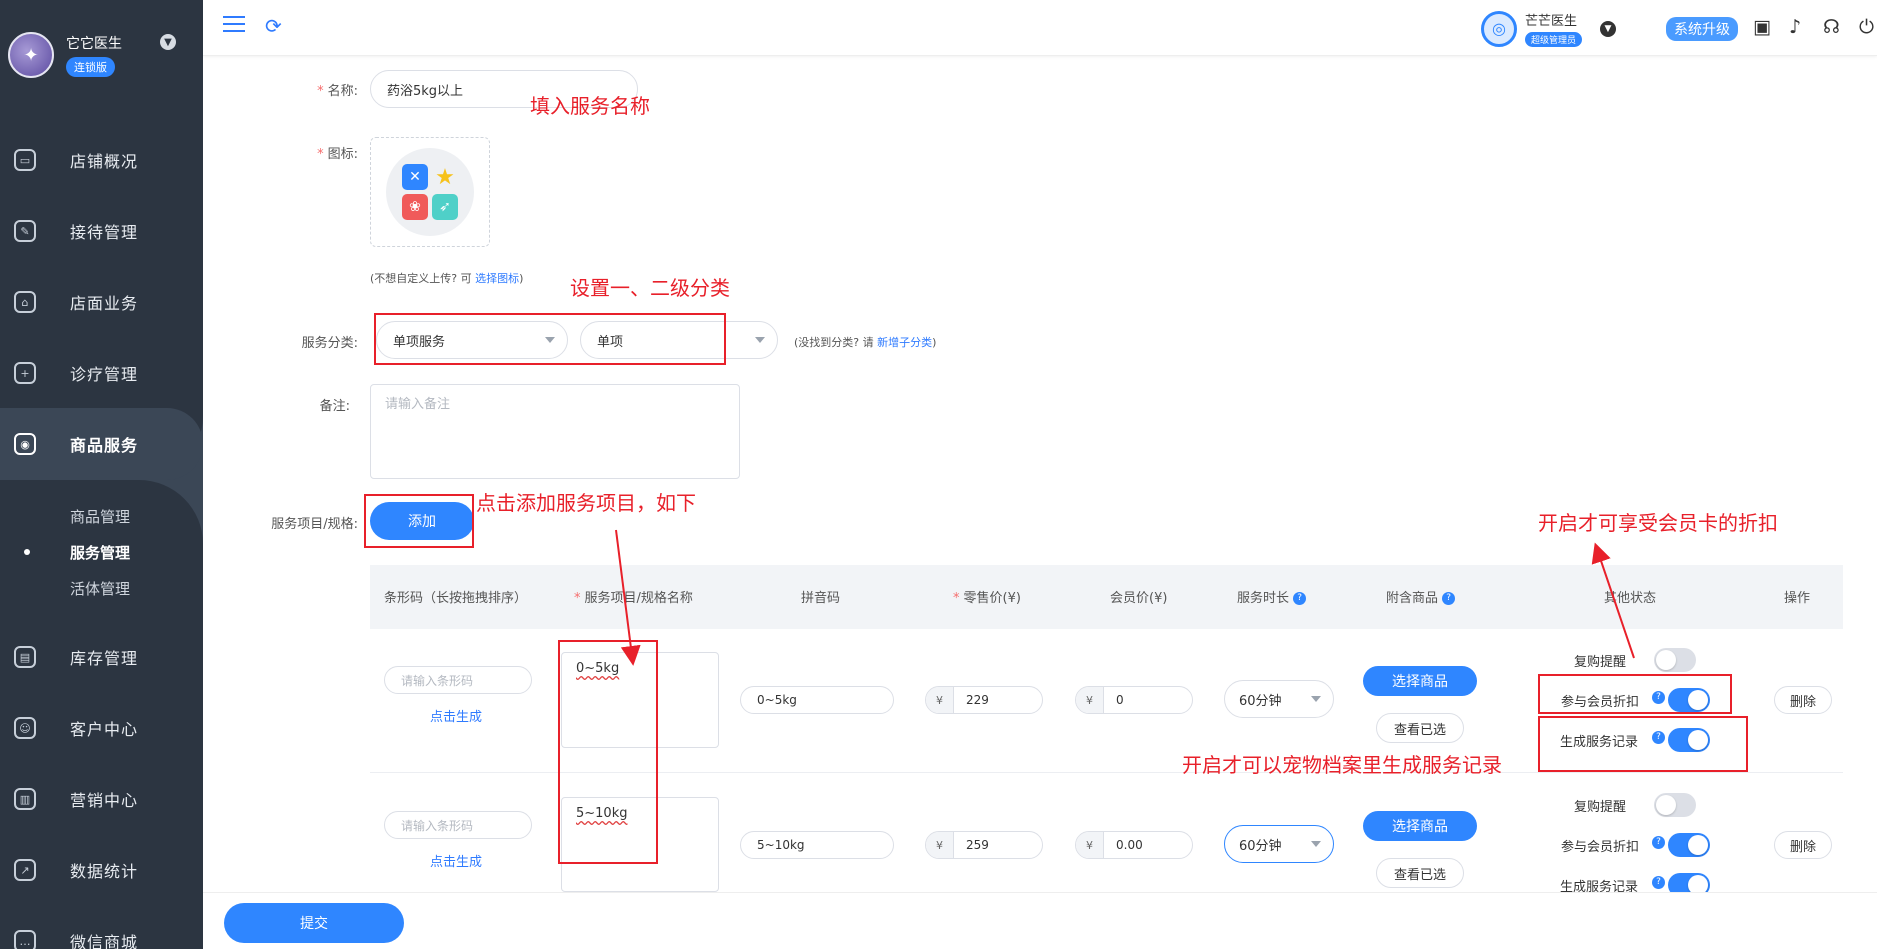  What do you see at coordinates (25, 302) in the screenshot?
I see `home-icon: ⌂` at bounding box center [25, 302].